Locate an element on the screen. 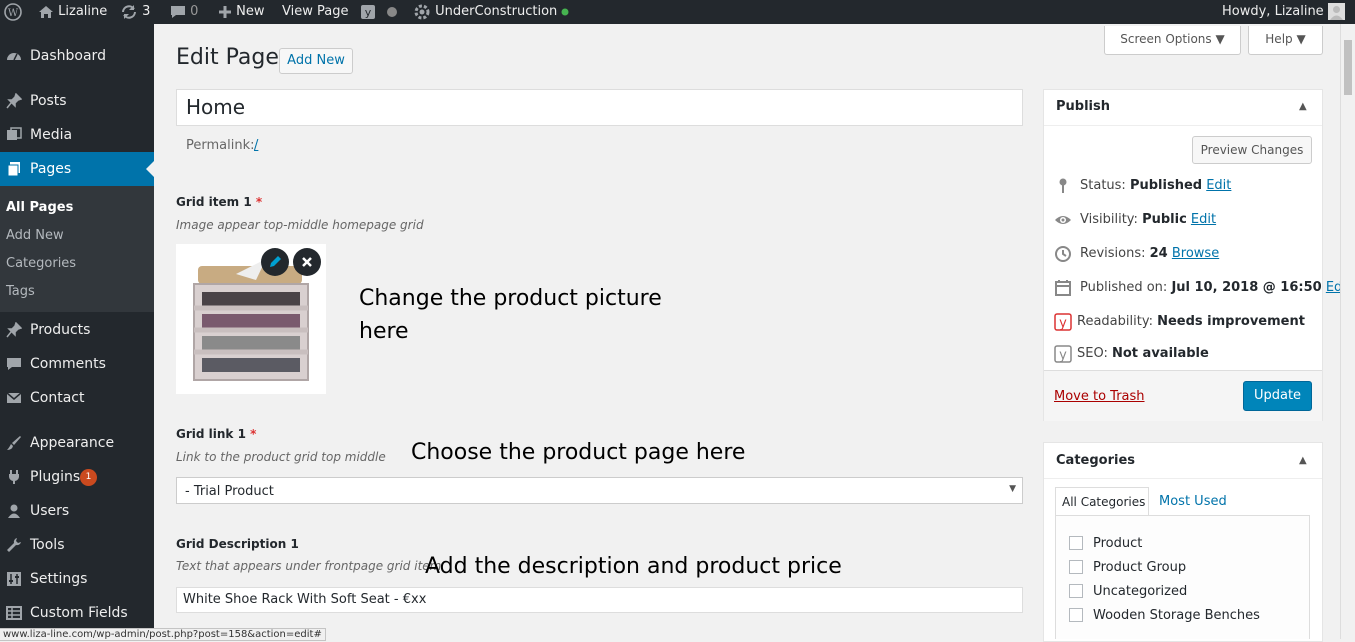 This screenshot has width=1355, height=642. site-name: Lizaline is located at coordinates (83, 11).